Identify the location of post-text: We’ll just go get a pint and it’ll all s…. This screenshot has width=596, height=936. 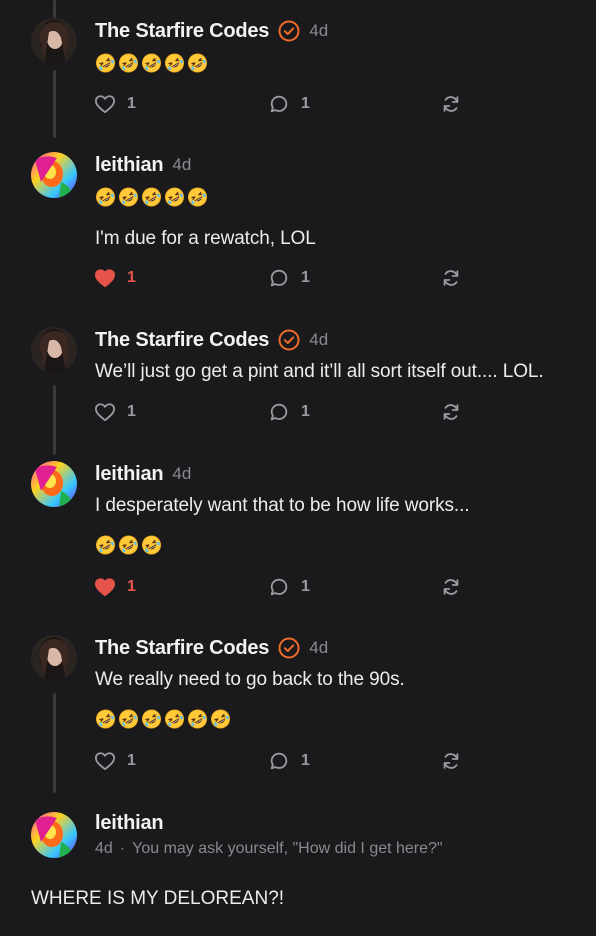
(319, 371).